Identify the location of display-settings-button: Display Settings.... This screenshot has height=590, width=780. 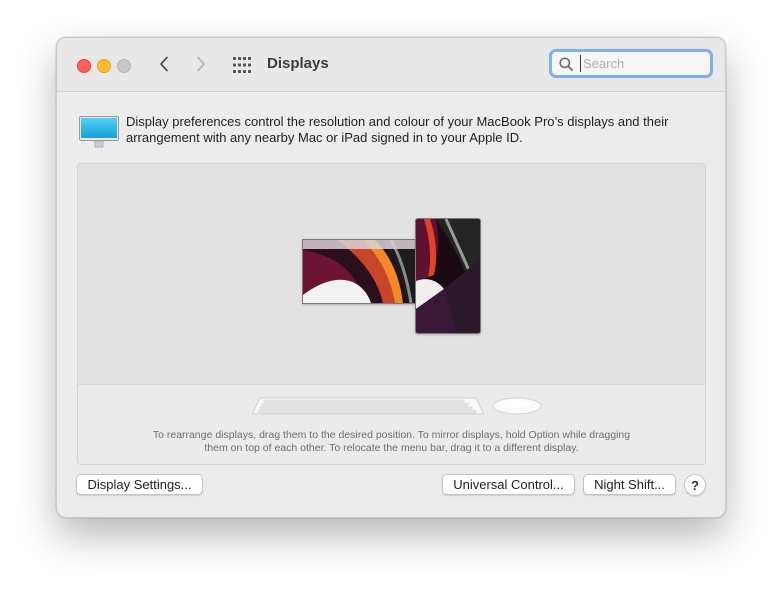
(139, 484).